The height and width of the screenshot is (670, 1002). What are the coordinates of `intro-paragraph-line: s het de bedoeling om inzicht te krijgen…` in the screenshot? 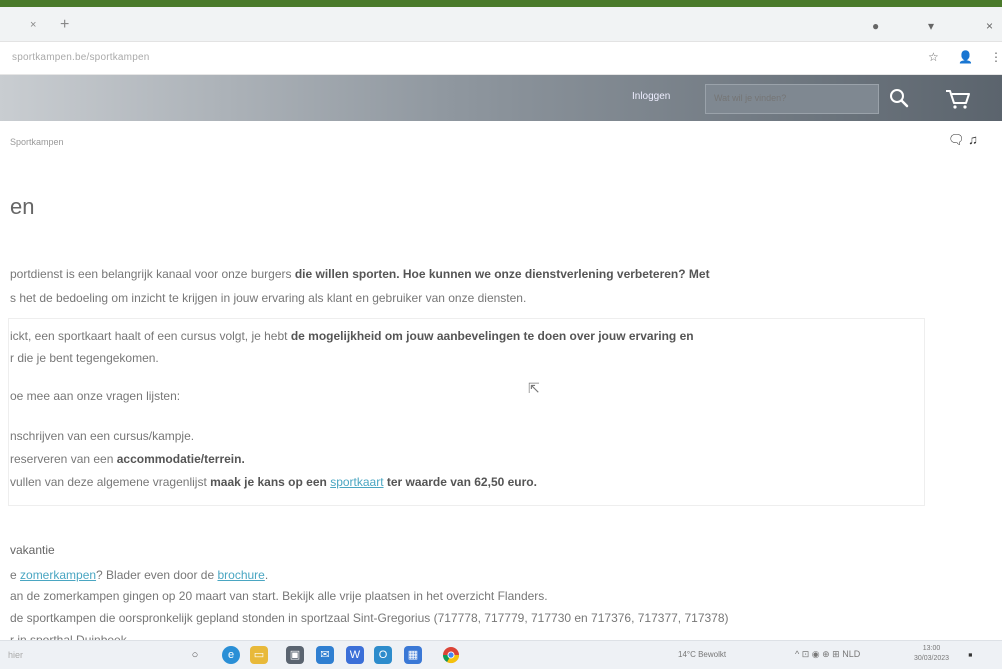 It's located at (268, 298).